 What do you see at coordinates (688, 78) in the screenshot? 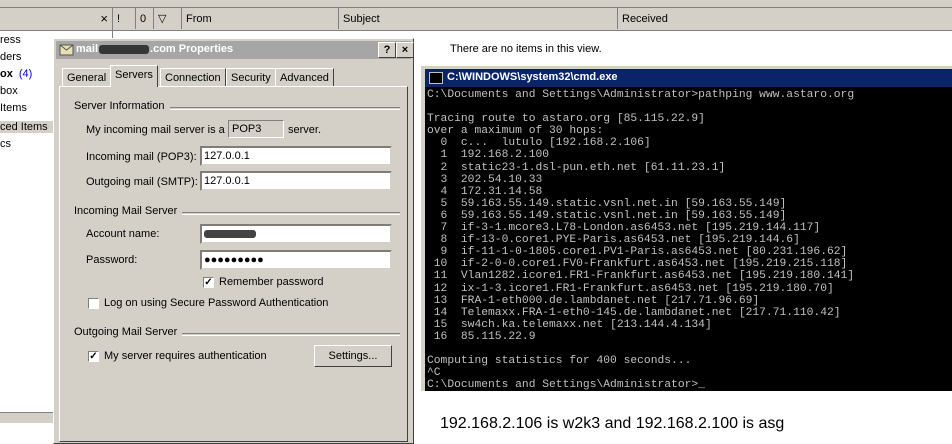
I see `cmd-title-bar: C:\WINDOWS\system32\cmd.exe` at bounding box center [688, 78].